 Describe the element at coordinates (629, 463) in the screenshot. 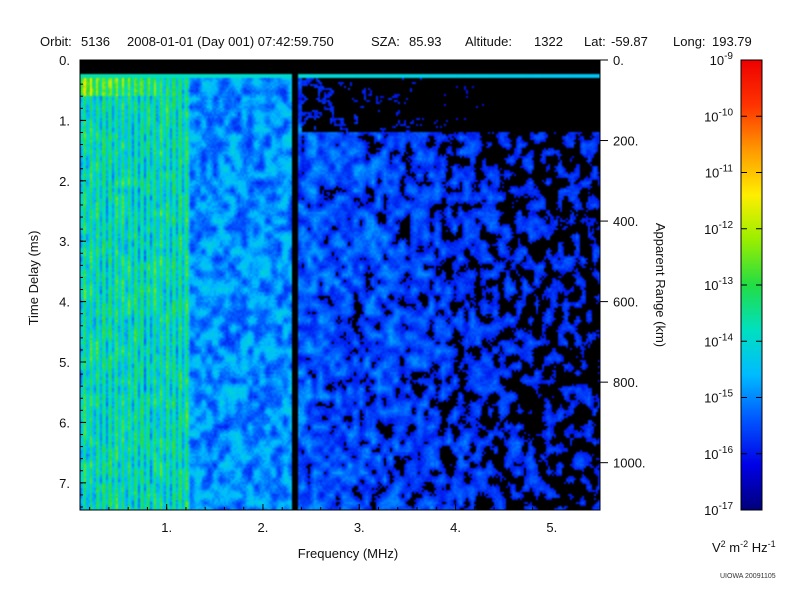

I see `y2-tick-label: 1000.` at that location.